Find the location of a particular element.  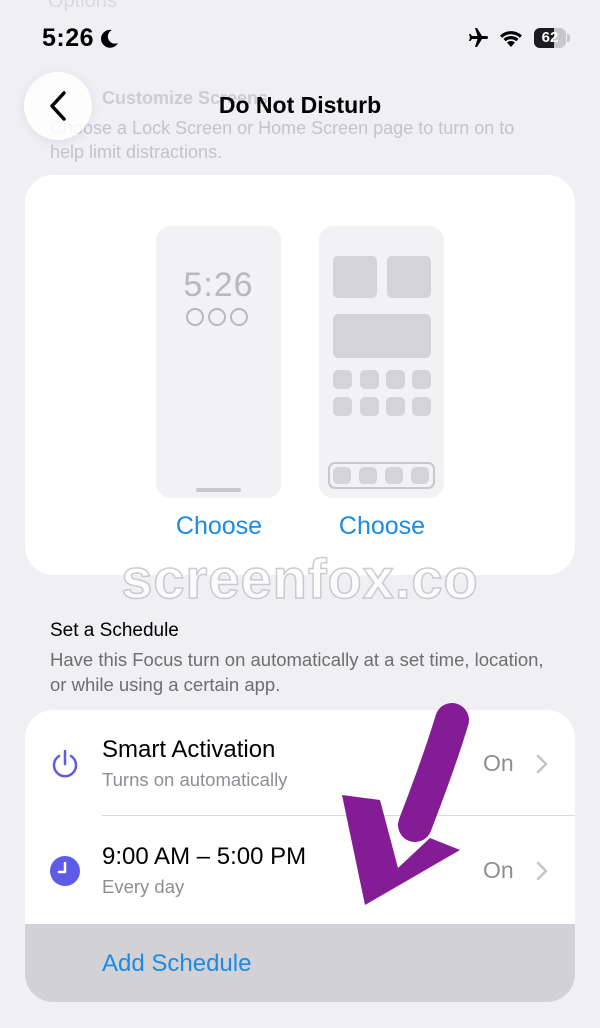

lock-screen-preview: 5:26 is located at coordinates (218, 362).